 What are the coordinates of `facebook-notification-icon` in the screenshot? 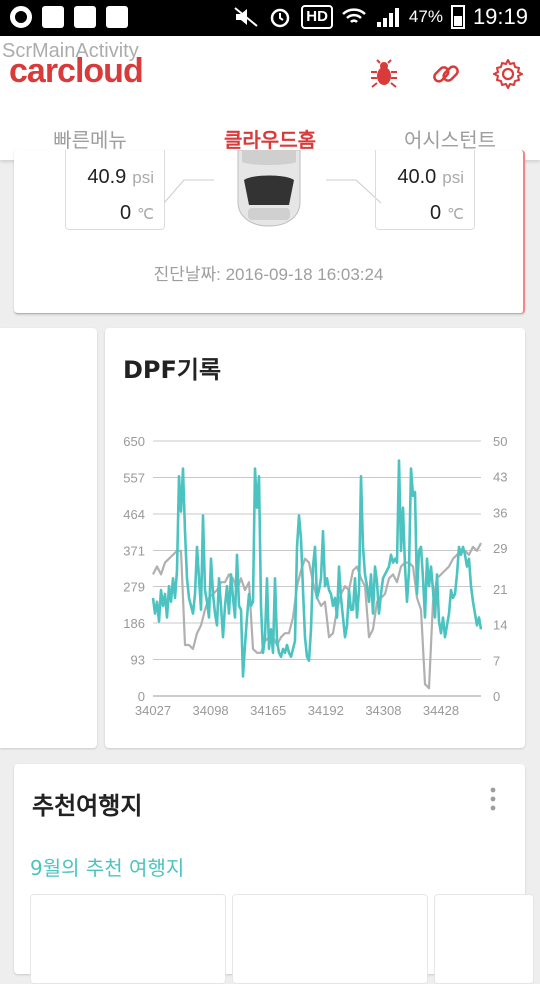 It's located at (53, 17).